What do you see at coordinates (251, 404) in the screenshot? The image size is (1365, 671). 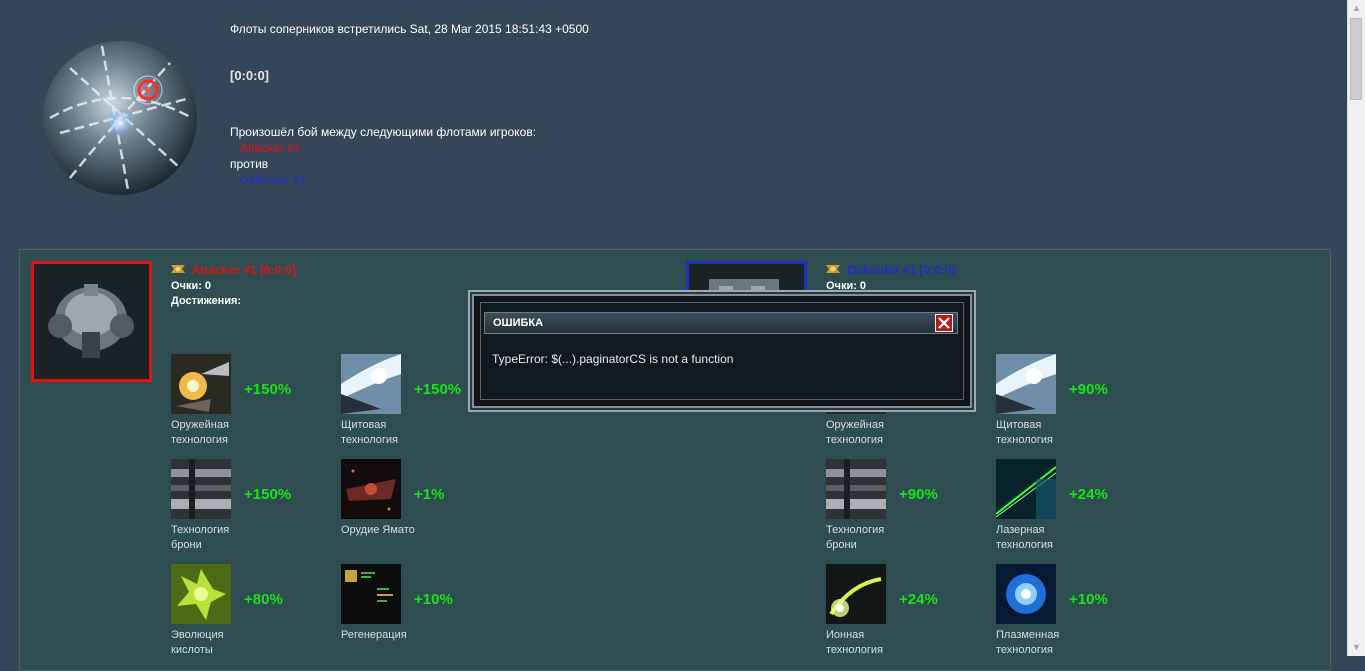 I see `attacker-tech-weapon: +150% Оружейная технология` at bounding box center [251, 404].